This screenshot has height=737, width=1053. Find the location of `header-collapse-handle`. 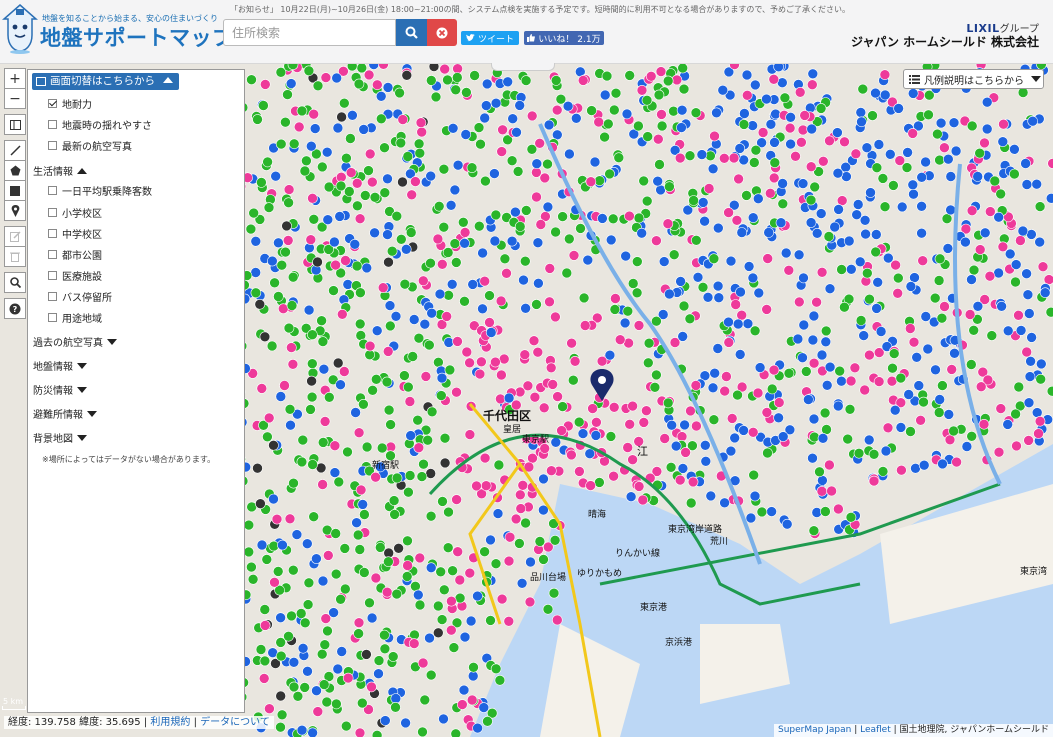

header-collapse-handle is located at coordinates (523, 67).